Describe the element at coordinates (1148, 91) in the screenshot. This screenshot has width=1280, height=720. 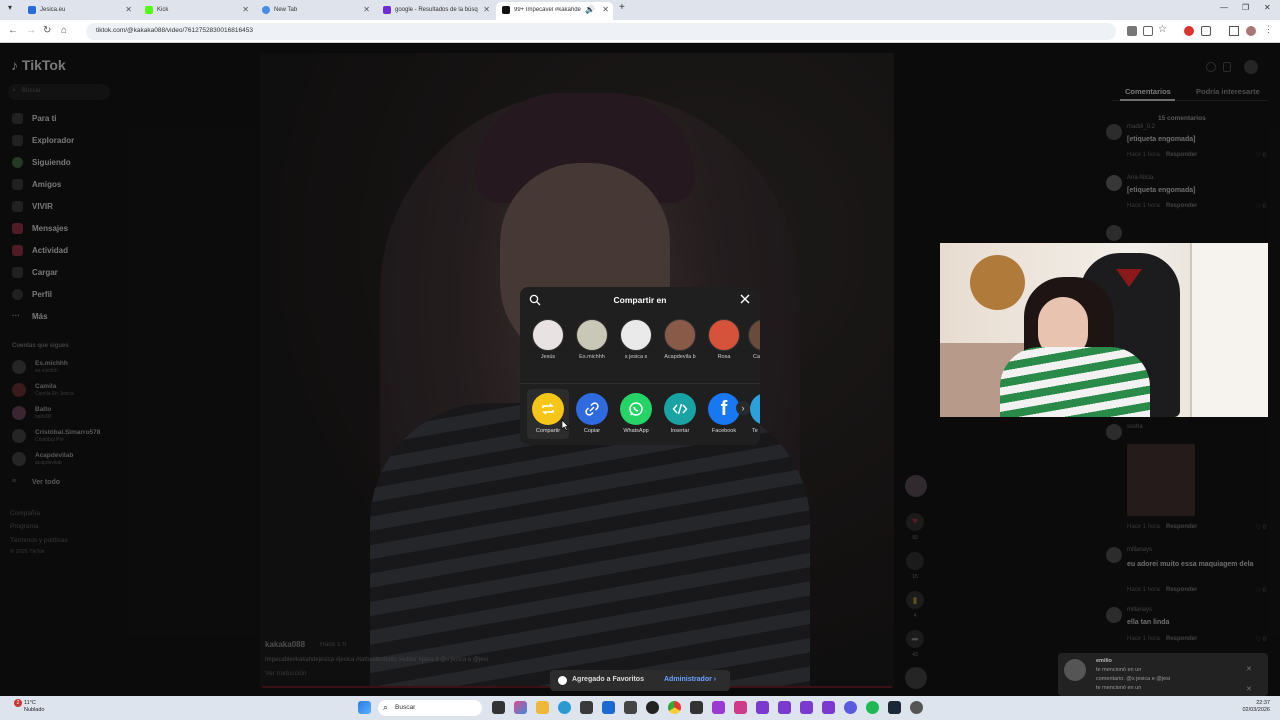
I see `tab-comentarios: Comentarios` at that location.